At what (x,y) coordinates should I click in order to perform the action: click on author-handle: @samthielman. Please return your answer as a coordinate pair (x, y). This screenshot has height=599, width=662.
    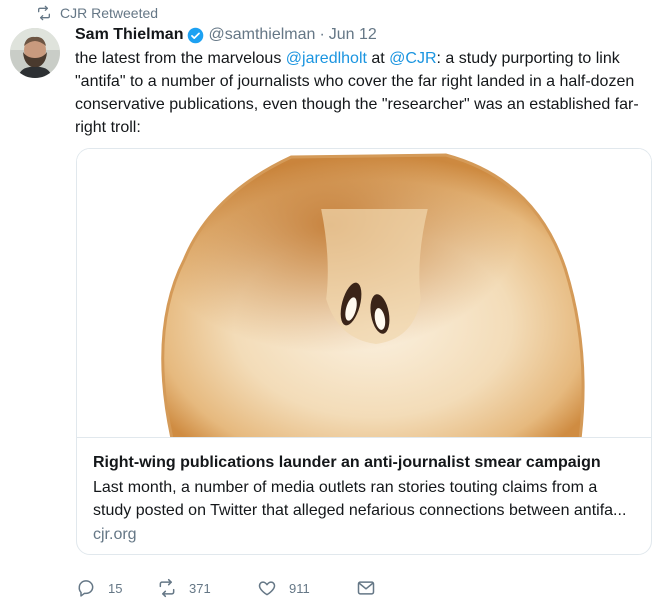
    Looking at the image, I should click on (261, 35).